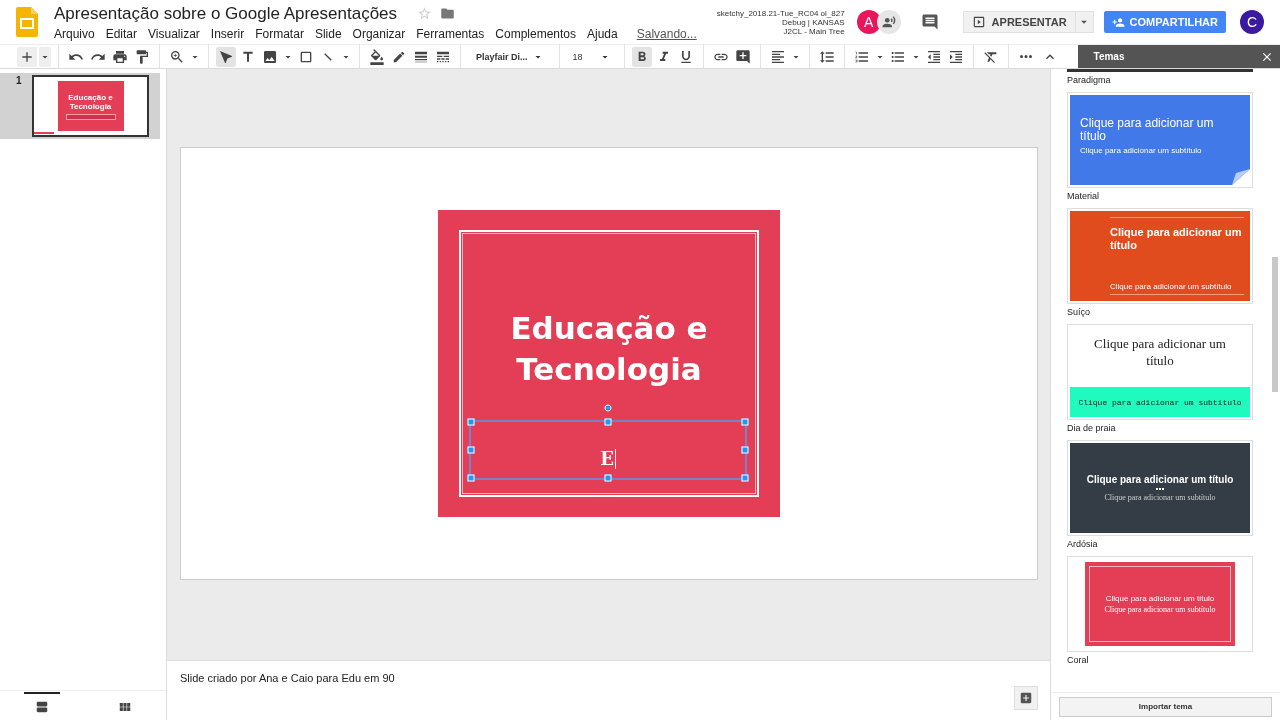  Describe the element at coordinates (1165, 706) in the screenshot. I see `import-theme-button: Importar tema` at that location.